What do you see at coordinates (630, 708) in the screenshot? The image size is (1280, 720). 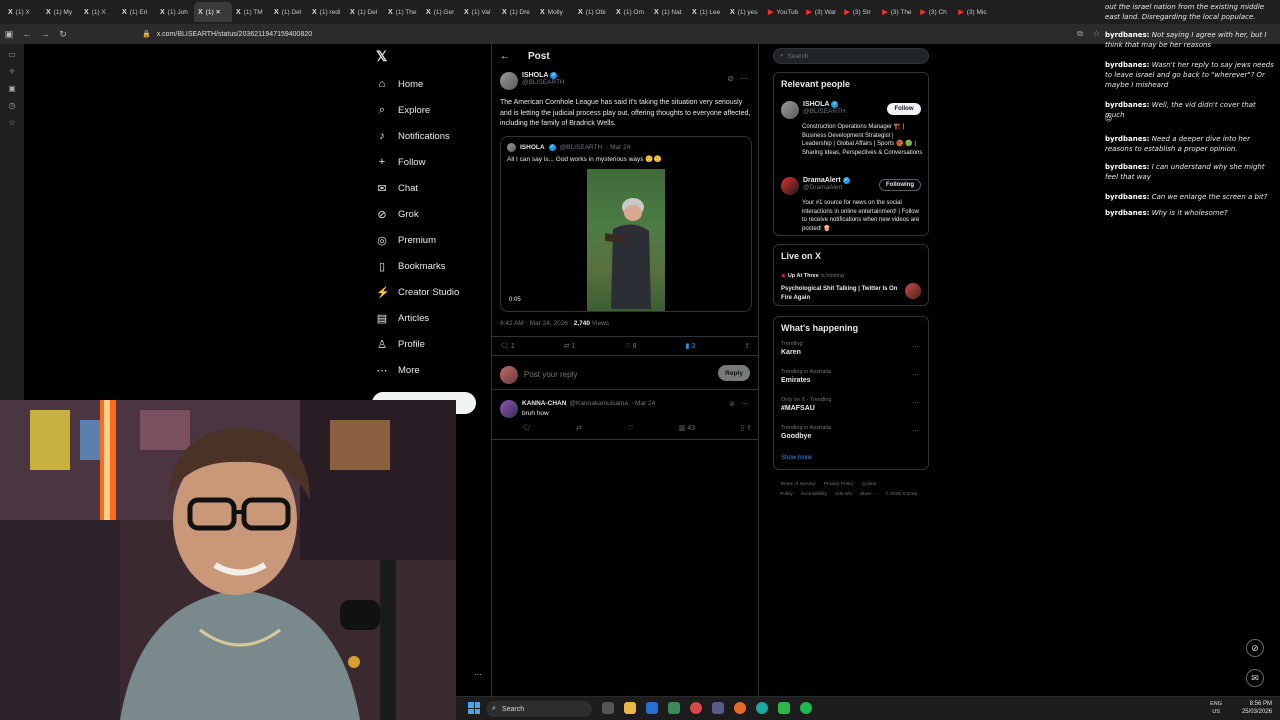 I see `file-explorer-icon` at bounding box center [630, 708].